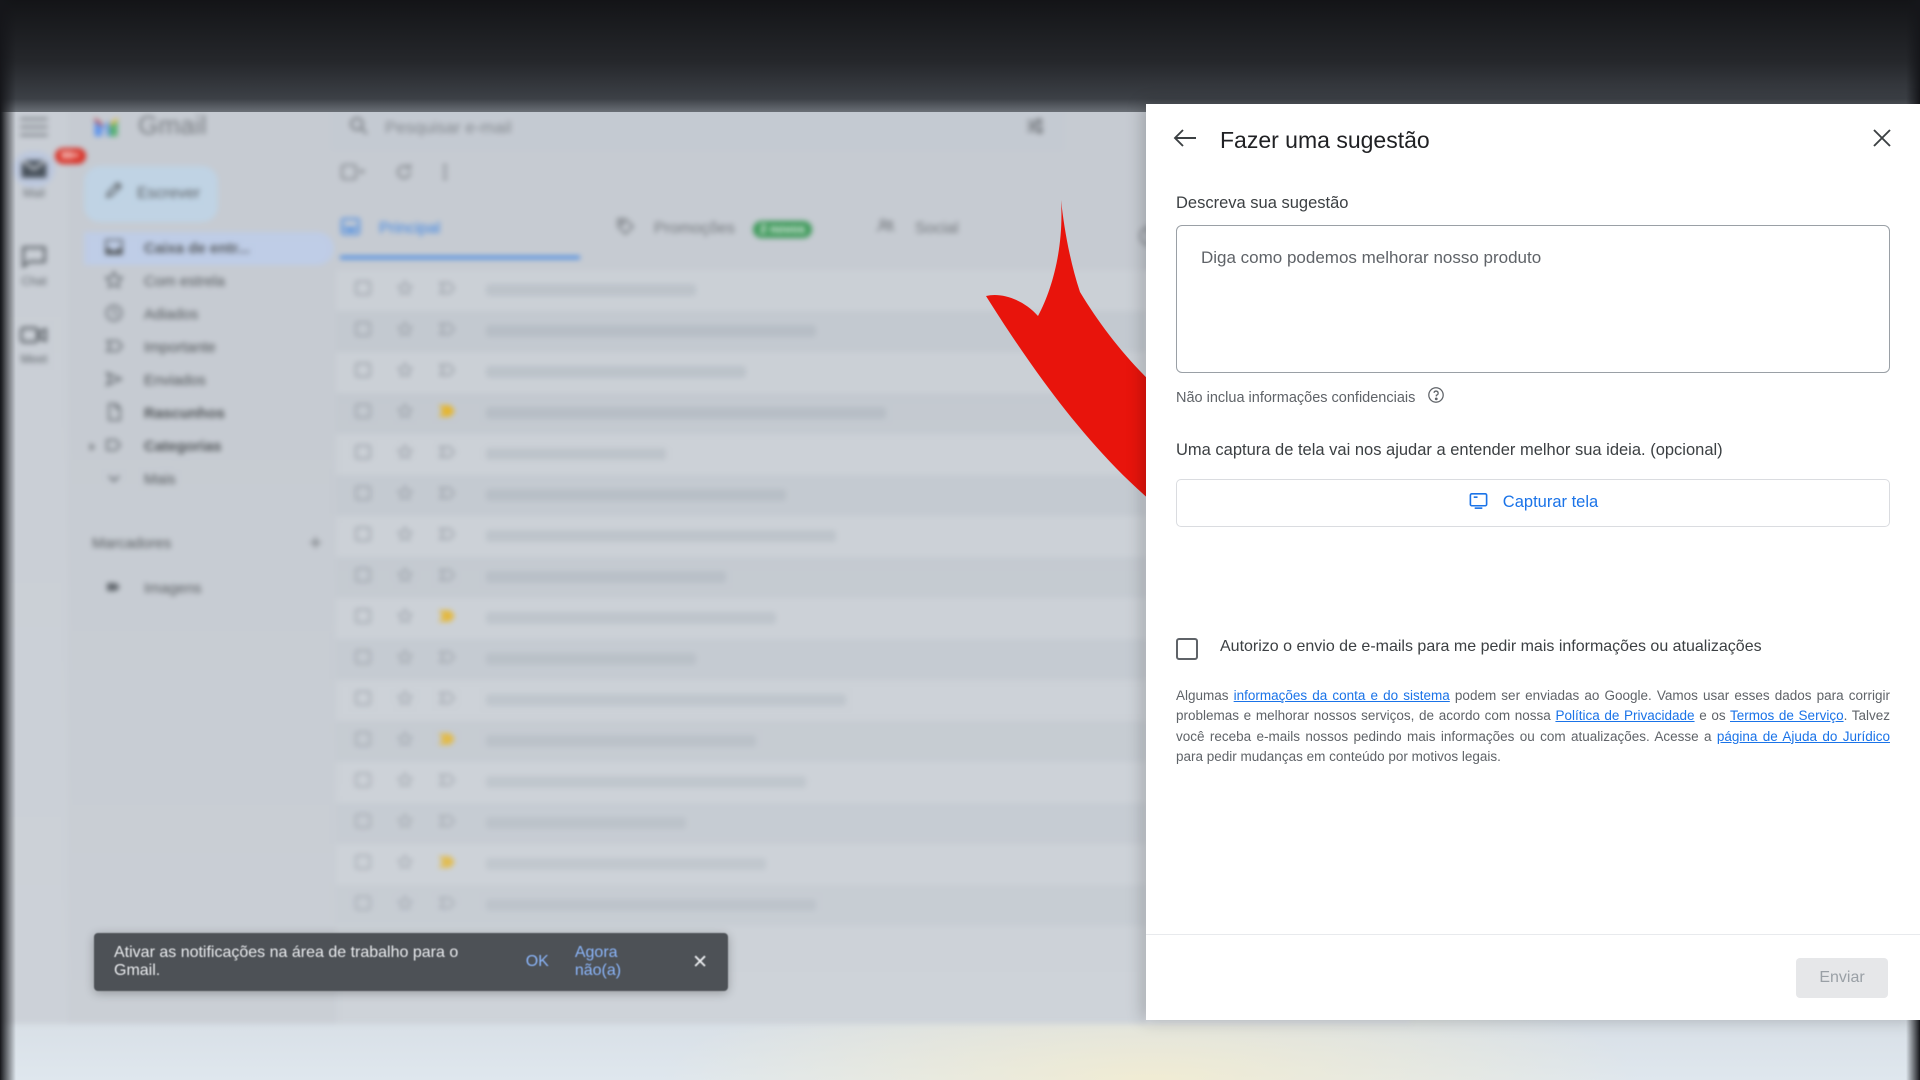 This screenshot has width=1920, height=1080. What do you see at coordinates (445, 174) in the screenshot?
I see `more-vertical-icon` at bounding box center [445, 174].